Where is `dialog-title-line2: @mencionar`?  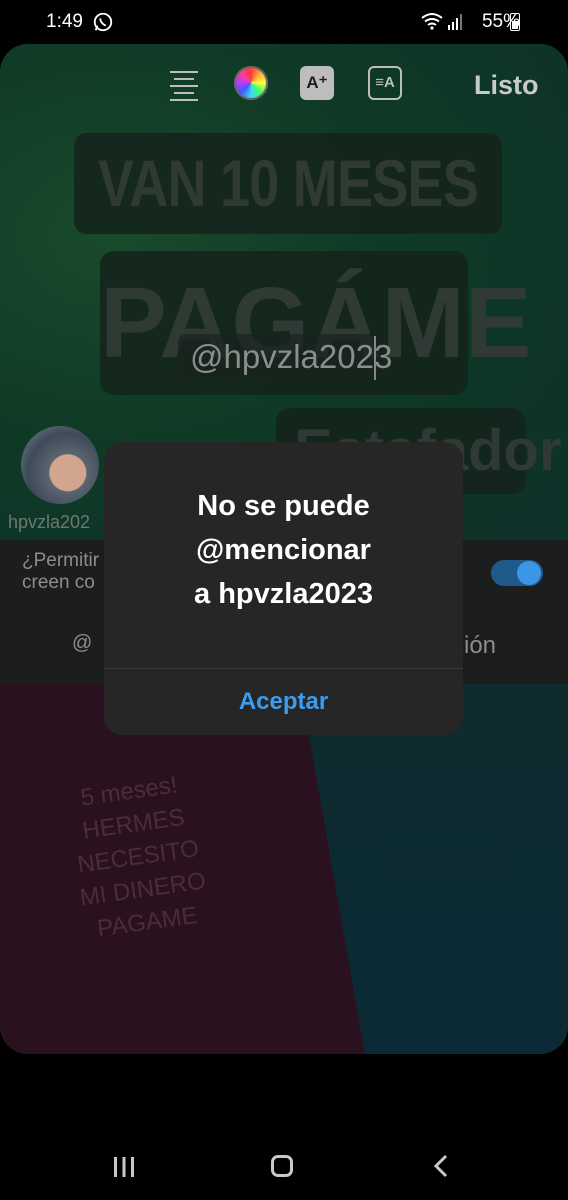
dialog-title-line2: @mencionar is located at coordinates (283, 550).